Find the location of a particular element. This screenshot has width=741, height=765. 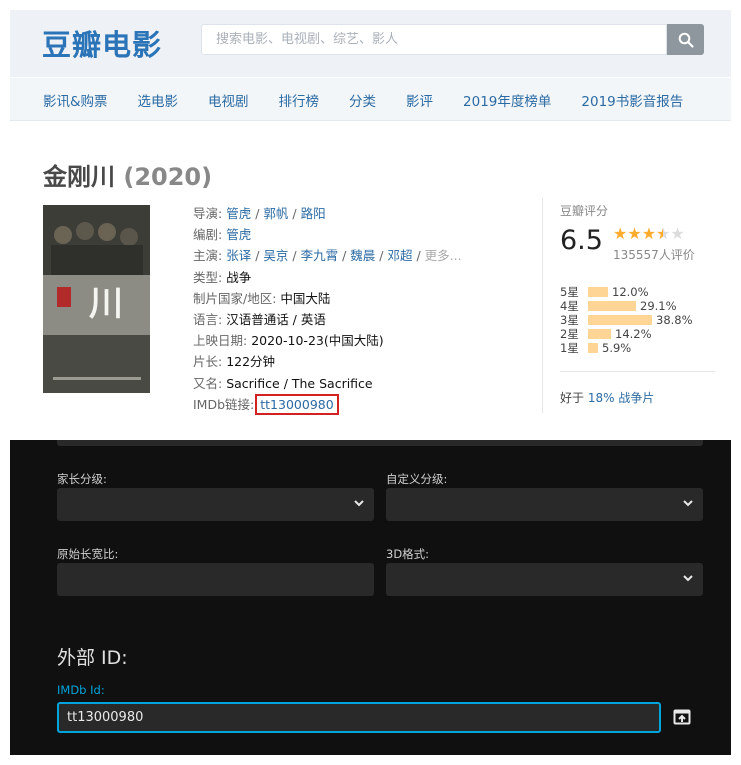

rating-bar-row: 4星 29.1% is located at coordinates (618, 306).